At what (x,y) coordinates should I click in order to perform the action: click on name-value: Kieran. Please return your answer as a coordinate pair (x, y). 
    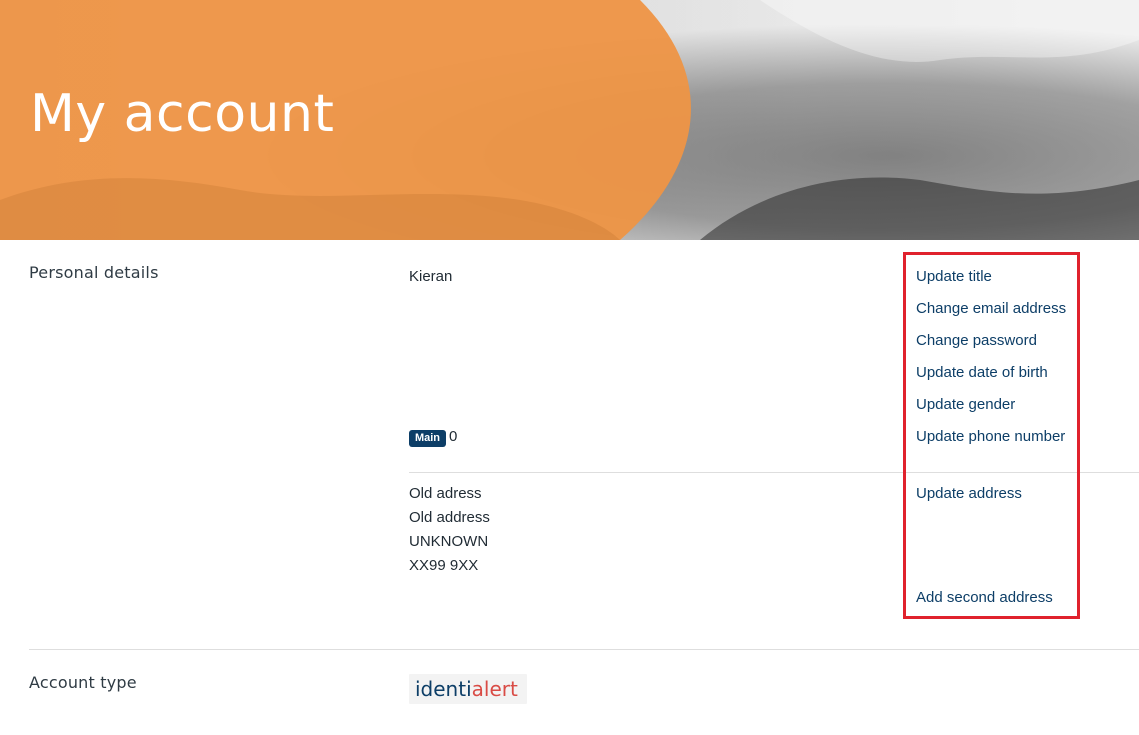
    Looking at the image, I should click on (431, 276).